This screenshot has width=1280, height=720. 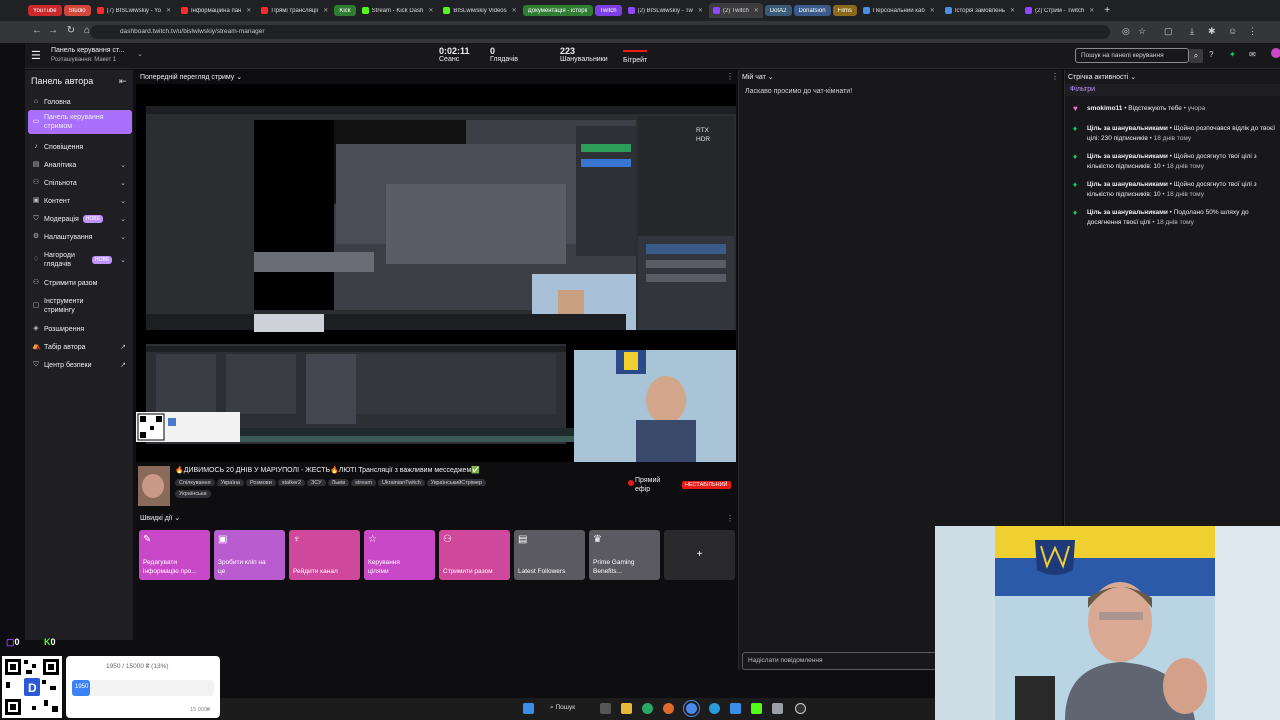 What do you see at coordinates (456, 482) in the screenshot?
I see `stream-tag: УкраїнськийСтрімер` at bounding box center [456, 482].